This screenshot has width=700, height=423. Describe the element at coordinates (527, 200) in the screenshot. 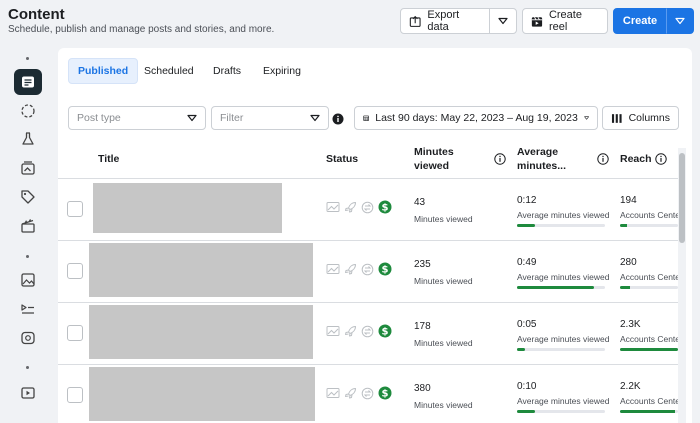

I see `avg-minutes-value: 0:12` at that location.